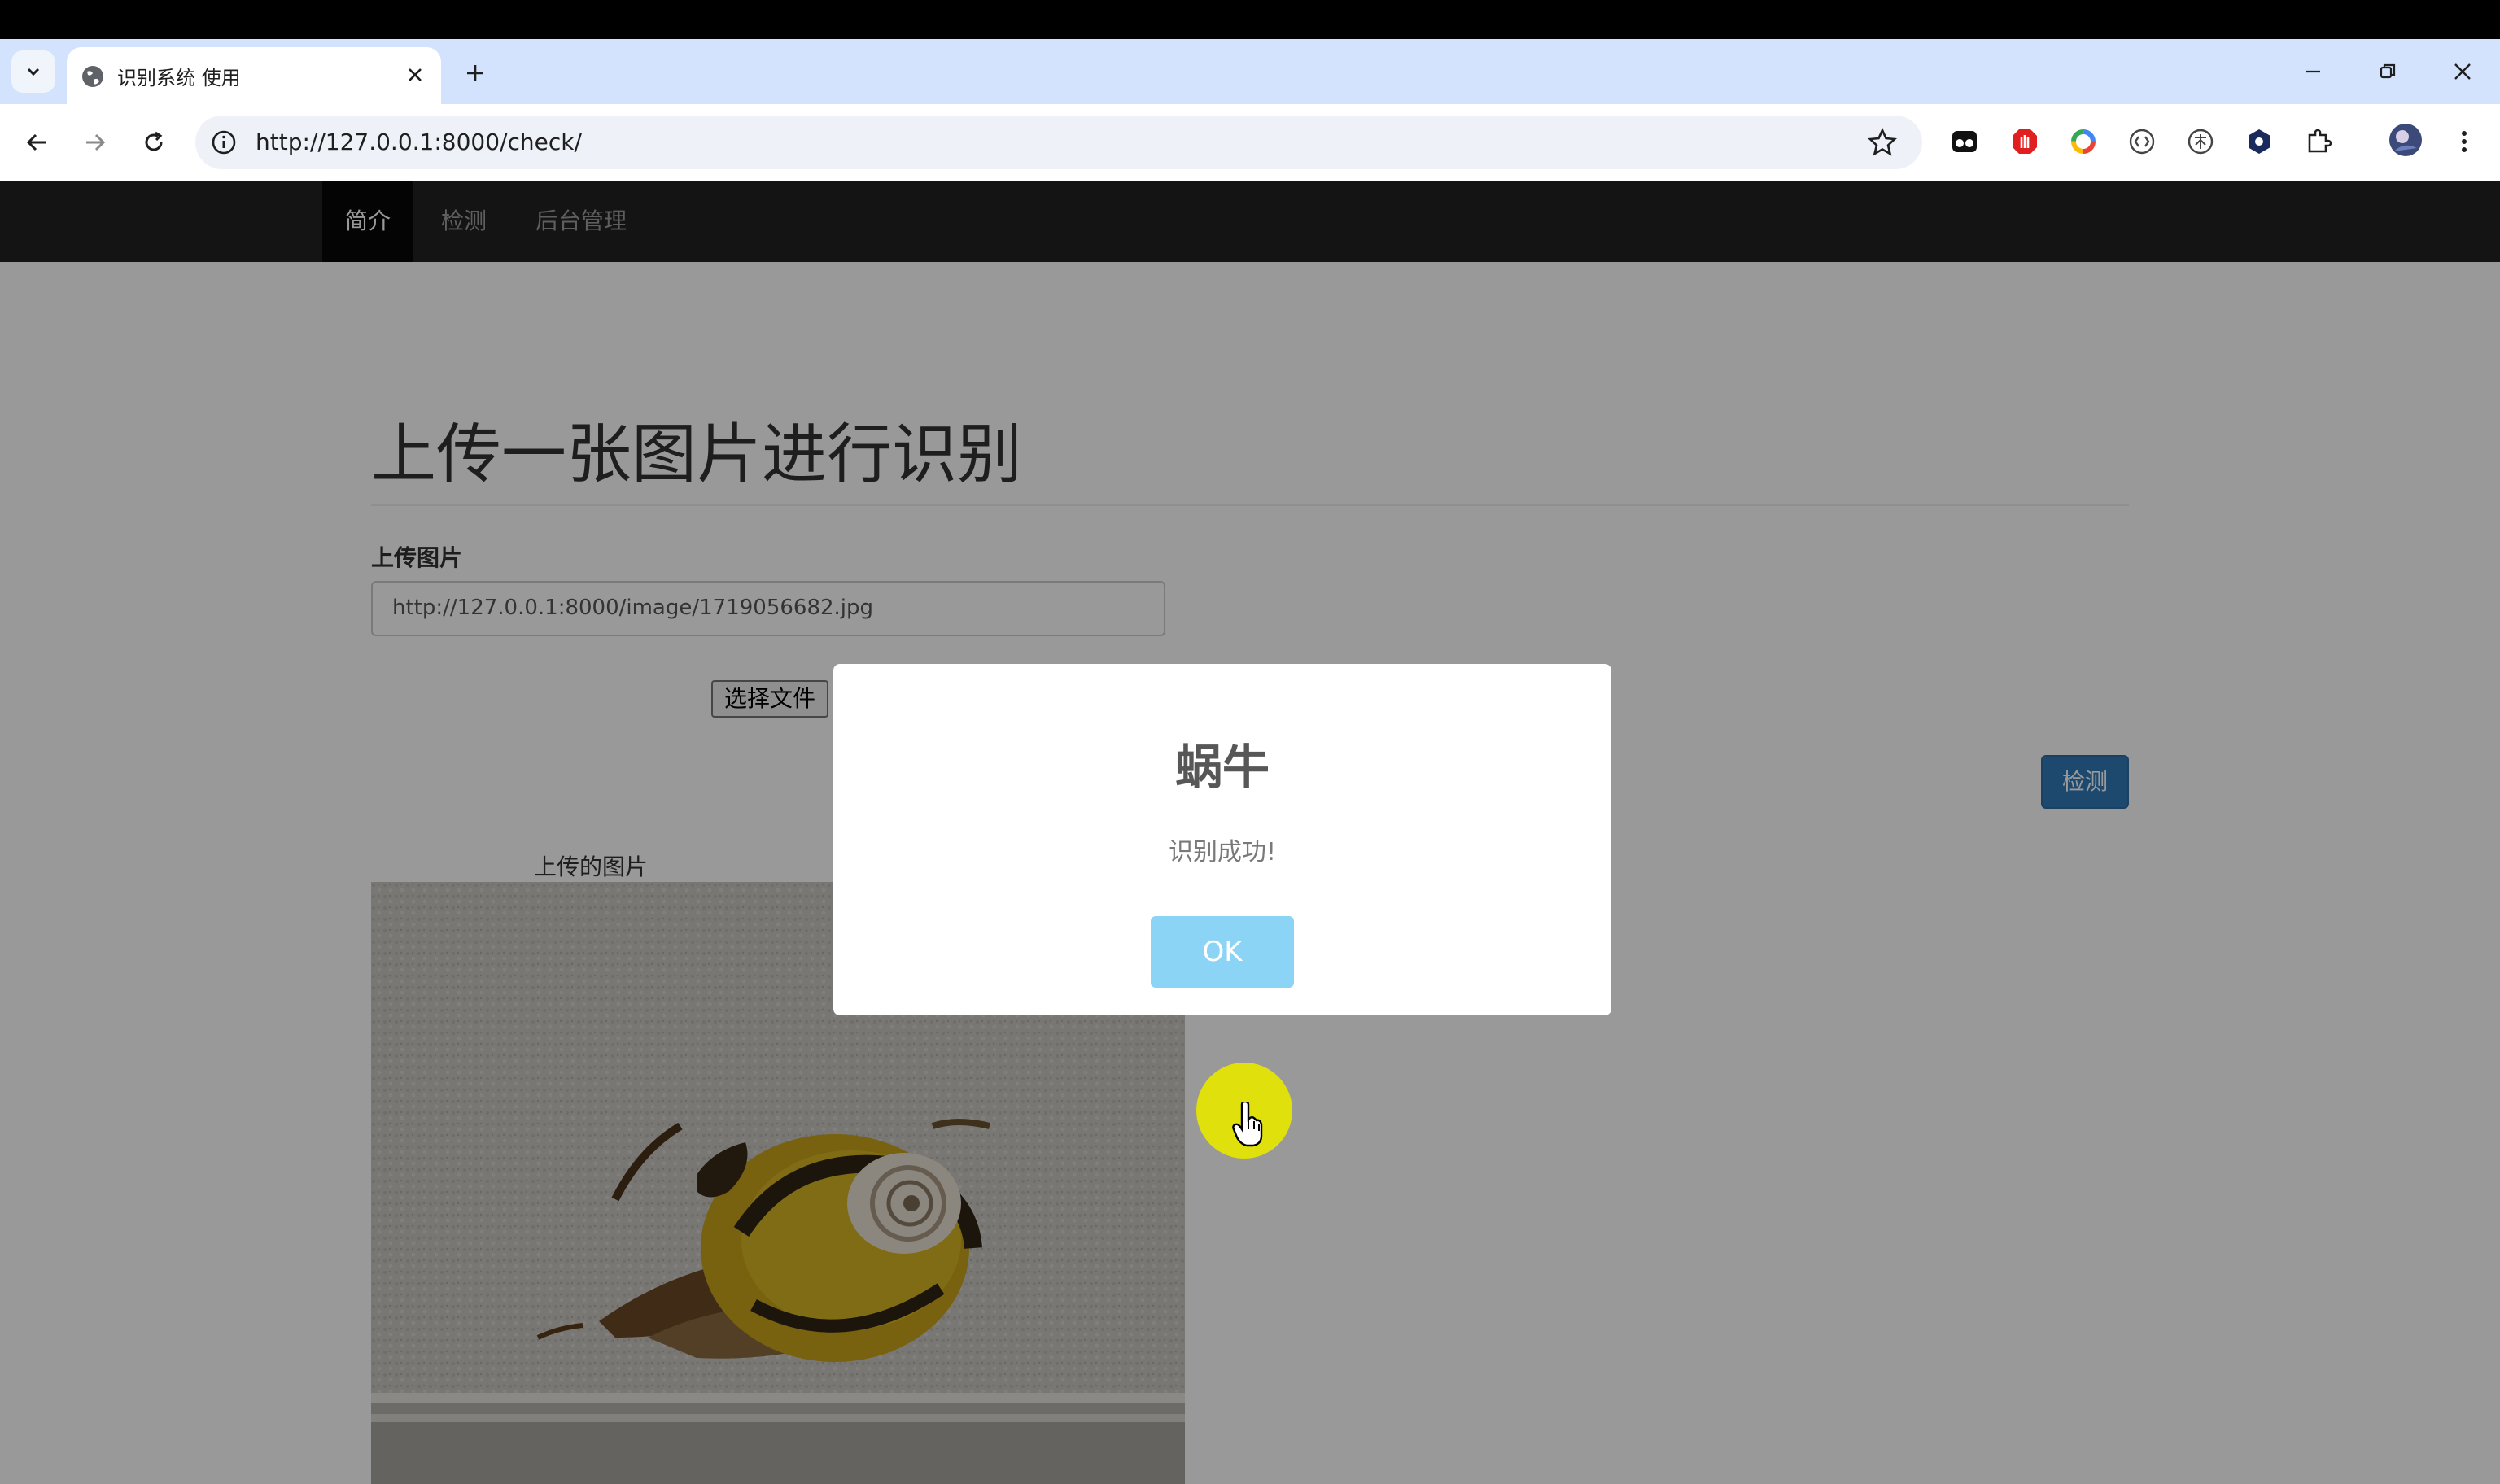  I want to click on avatar, so click(2405, 140).